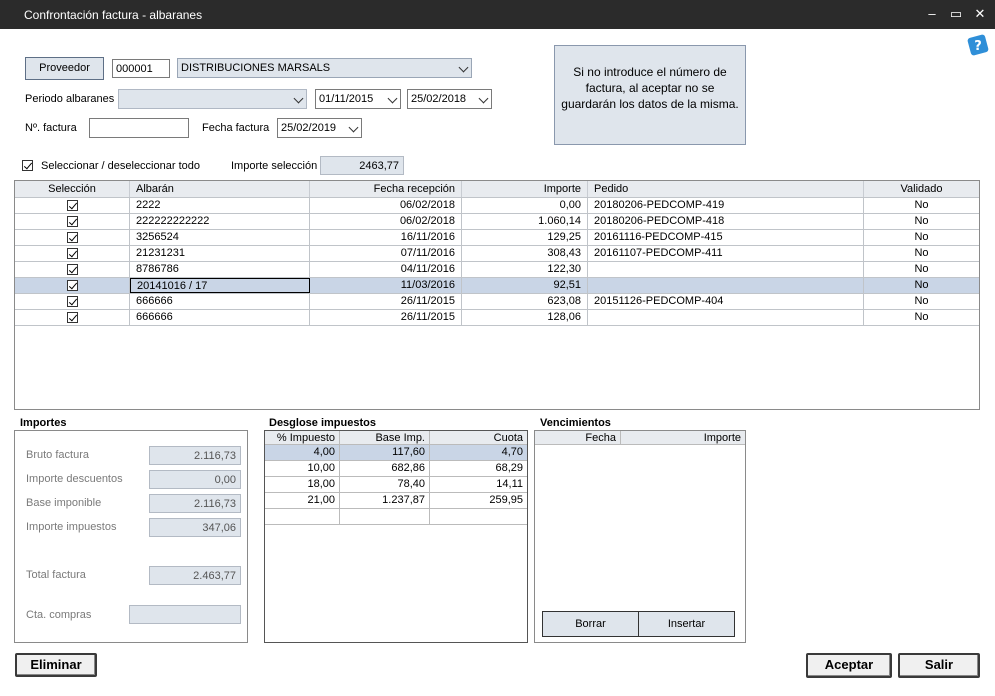 This screenshot has height=696, width=995. What do you see at coordinates (525, 285) in the screenshot?
I see `cell-importe: 92,51` at bounding box center [525, 285].